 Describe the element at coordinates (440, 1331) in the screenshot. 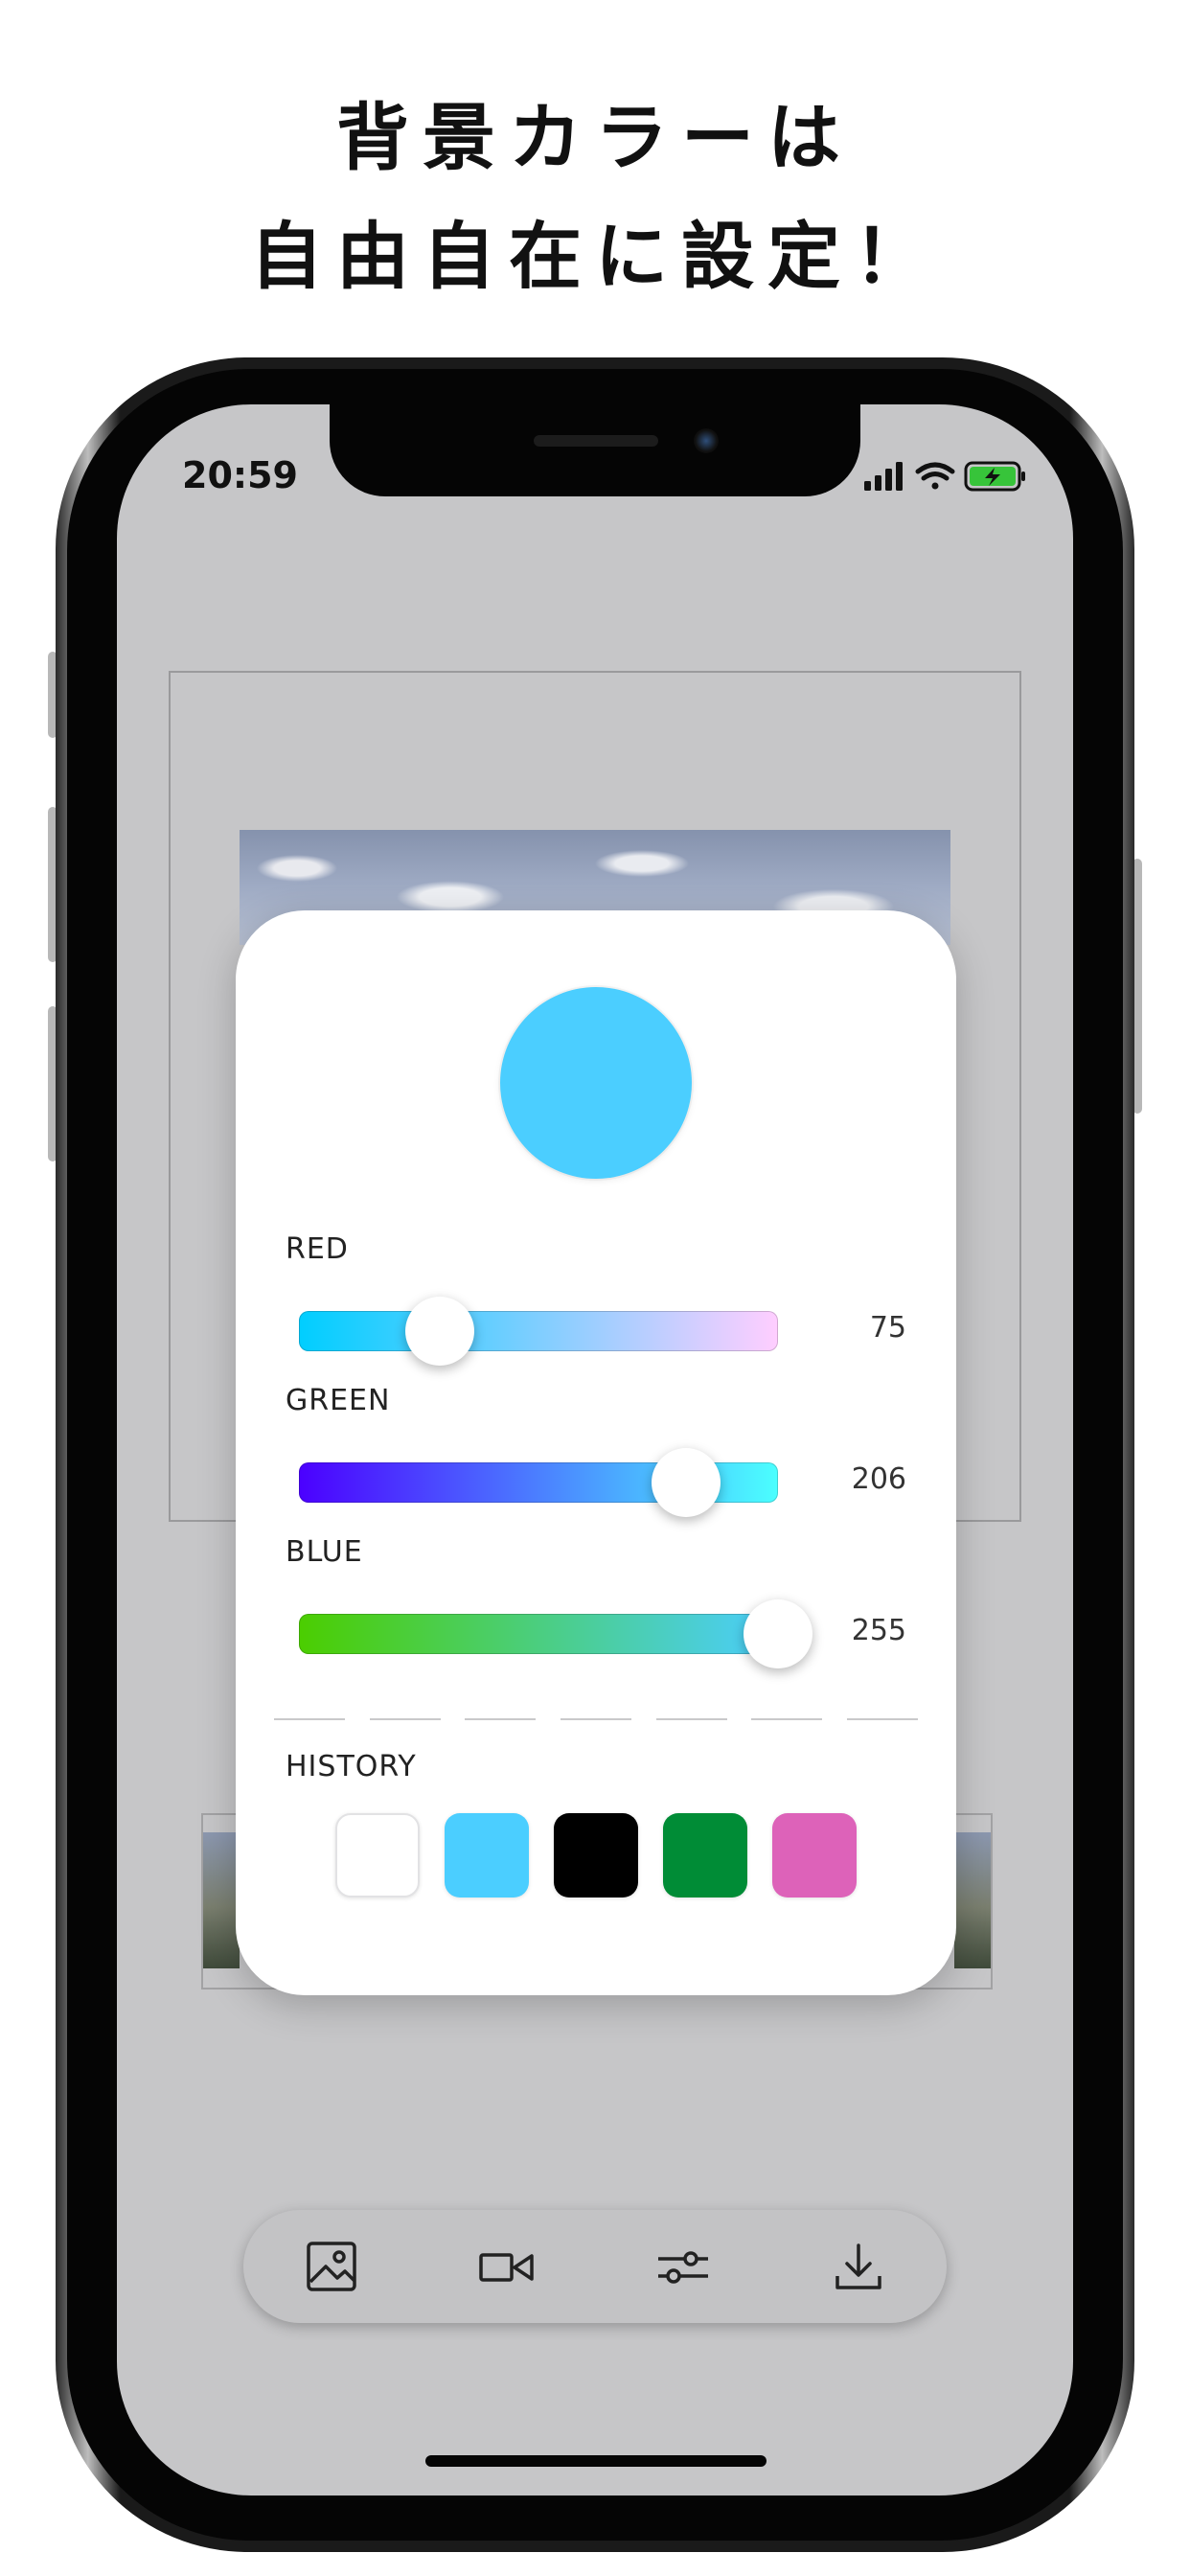

I see `red-slider-thumb` at that location.